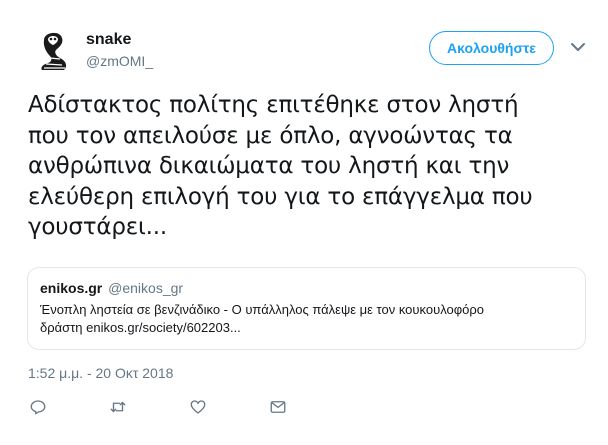 Image resolution: width=608 pixels, height=445 pixels. I want to click on author-handle: @zmOMI_, so click(119, 61).